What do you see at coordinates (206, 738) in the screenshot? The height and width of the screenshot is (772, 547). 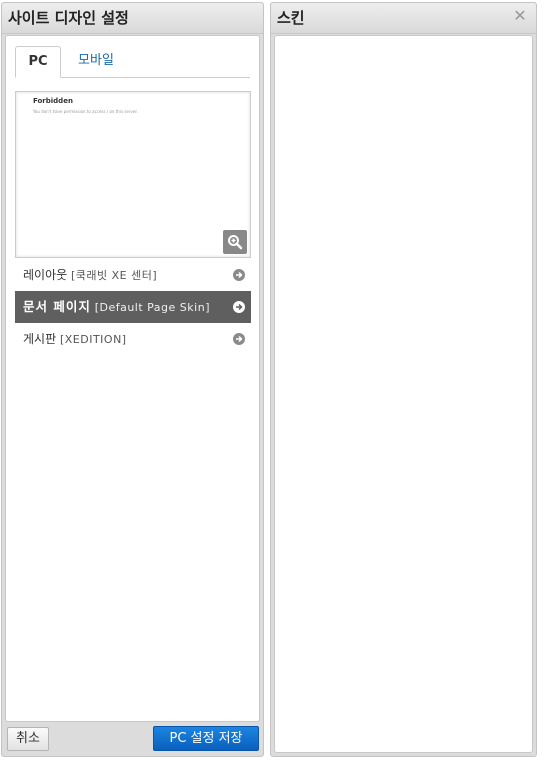 I see `save-pc-settings-button: PC 설정 저장` at bounding box center [206, 738].